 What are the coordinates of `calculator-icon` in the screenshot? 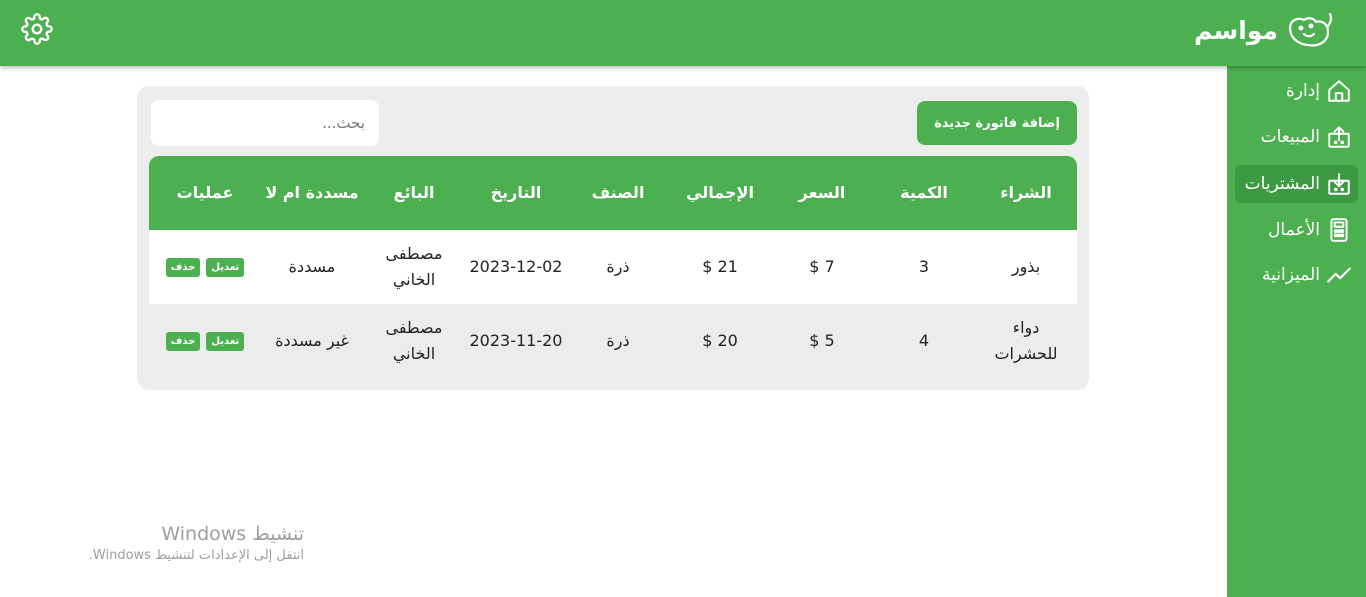 It's located at (1339, 230).